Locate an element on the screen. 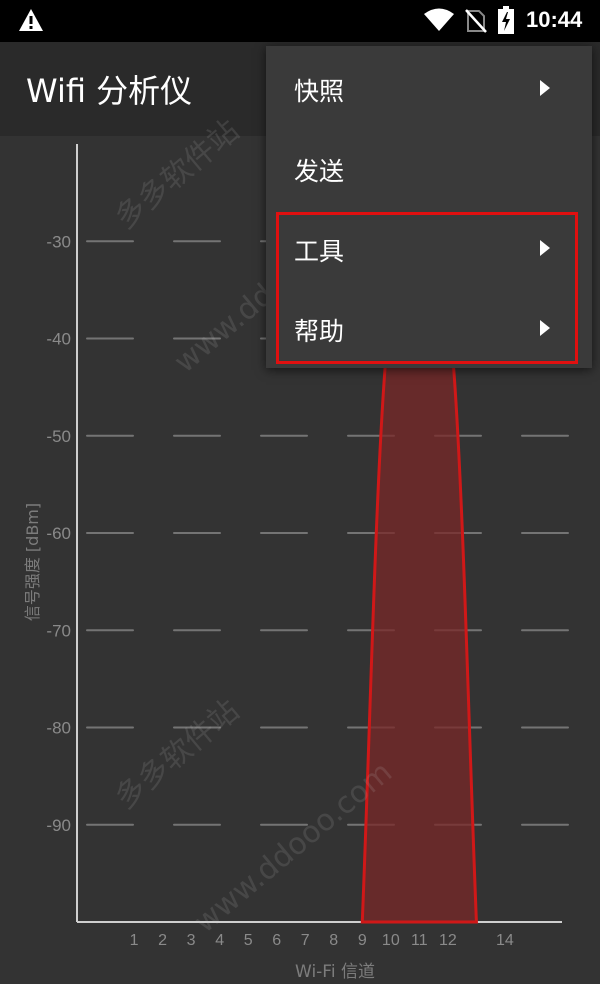 The image size is (600, 984). menu-item-label: 帮助 is located at coordinates (319, 331).